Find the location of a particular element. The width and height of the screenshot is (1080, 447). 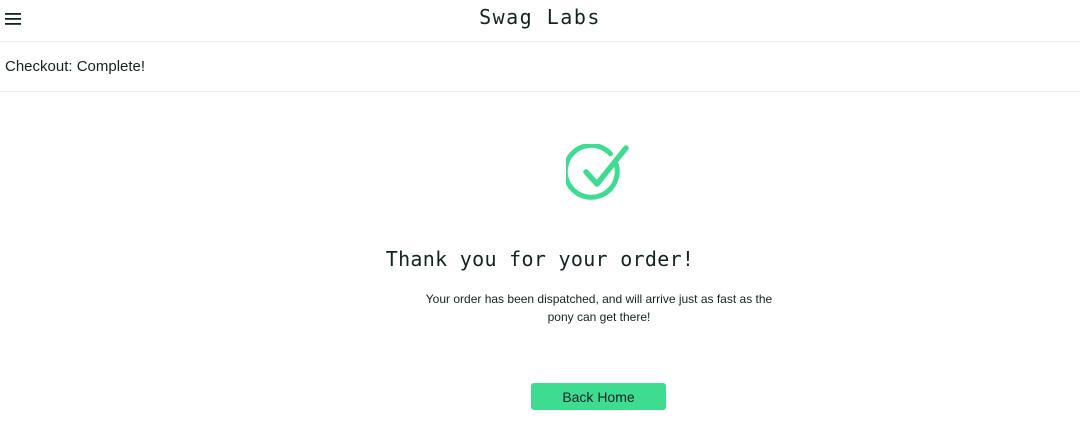

page-title: Checkout: Complete! is located at coordinates (75, 66).